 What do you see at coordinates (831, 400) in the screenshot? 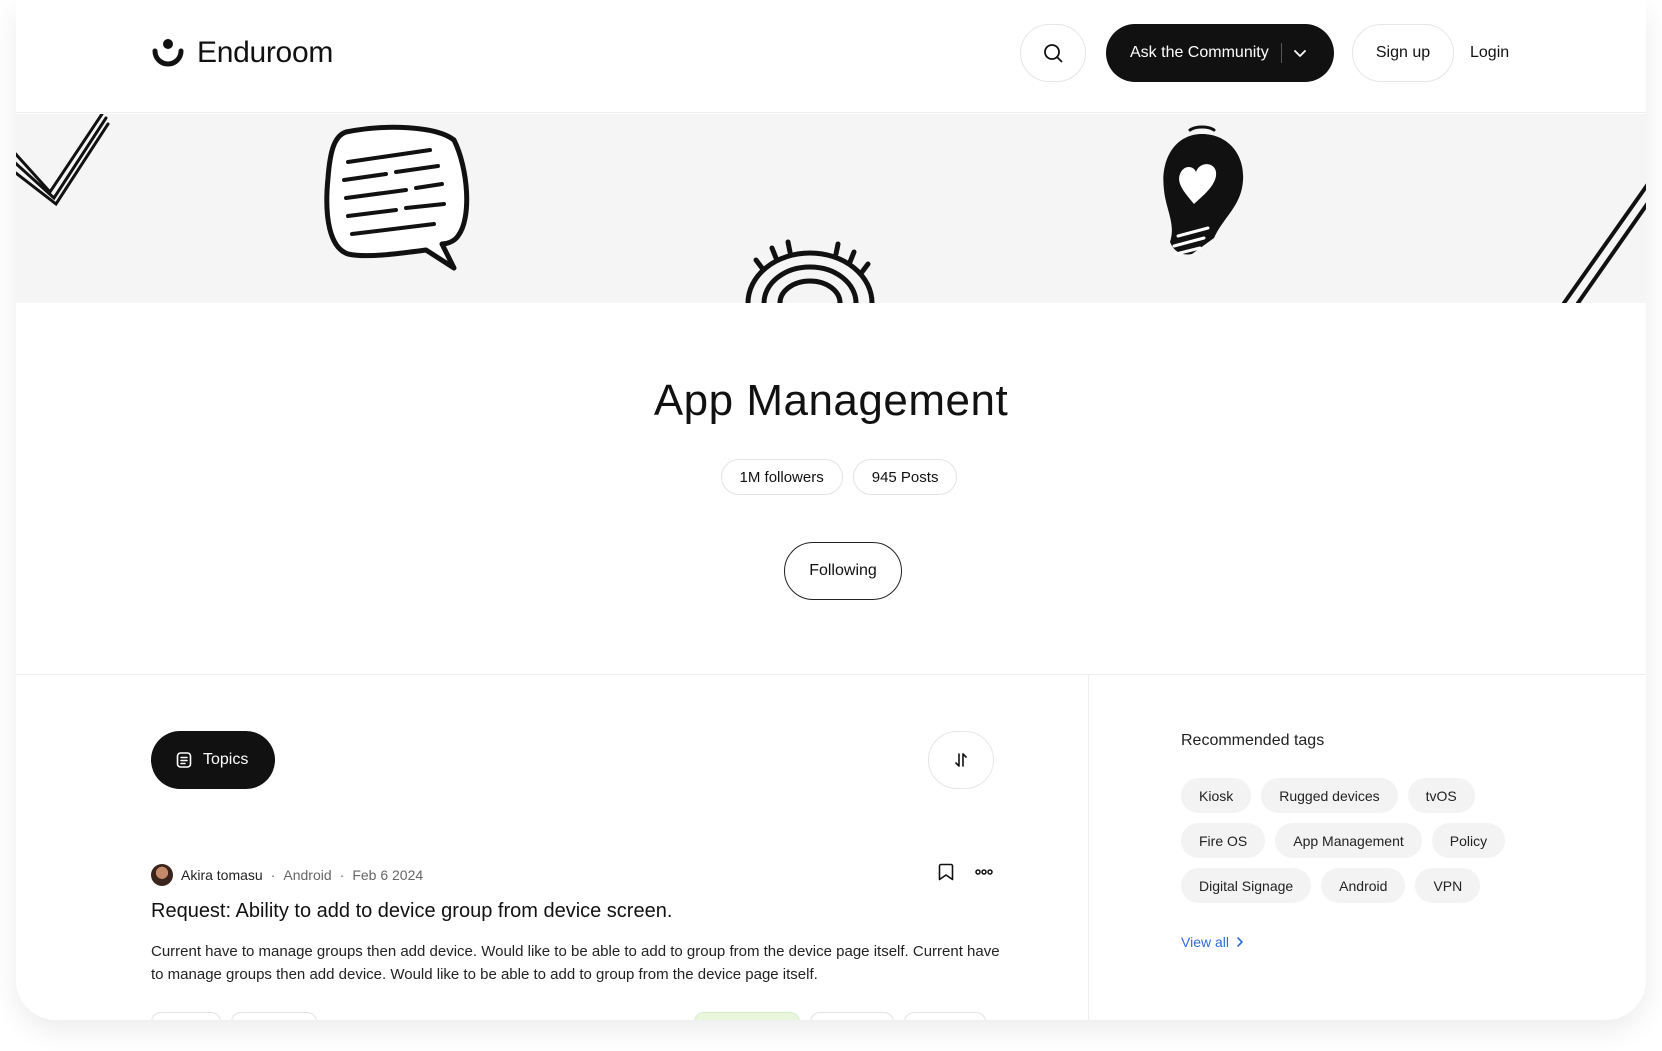
I see `page-title: App Management` at bounding box center [831, 400].